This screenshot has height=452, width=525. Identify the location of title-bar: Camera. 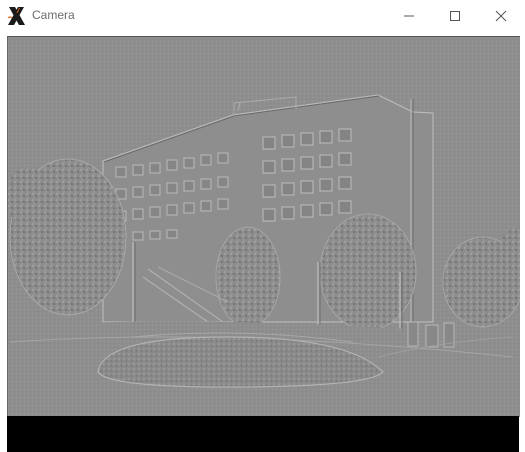
(262, 16).